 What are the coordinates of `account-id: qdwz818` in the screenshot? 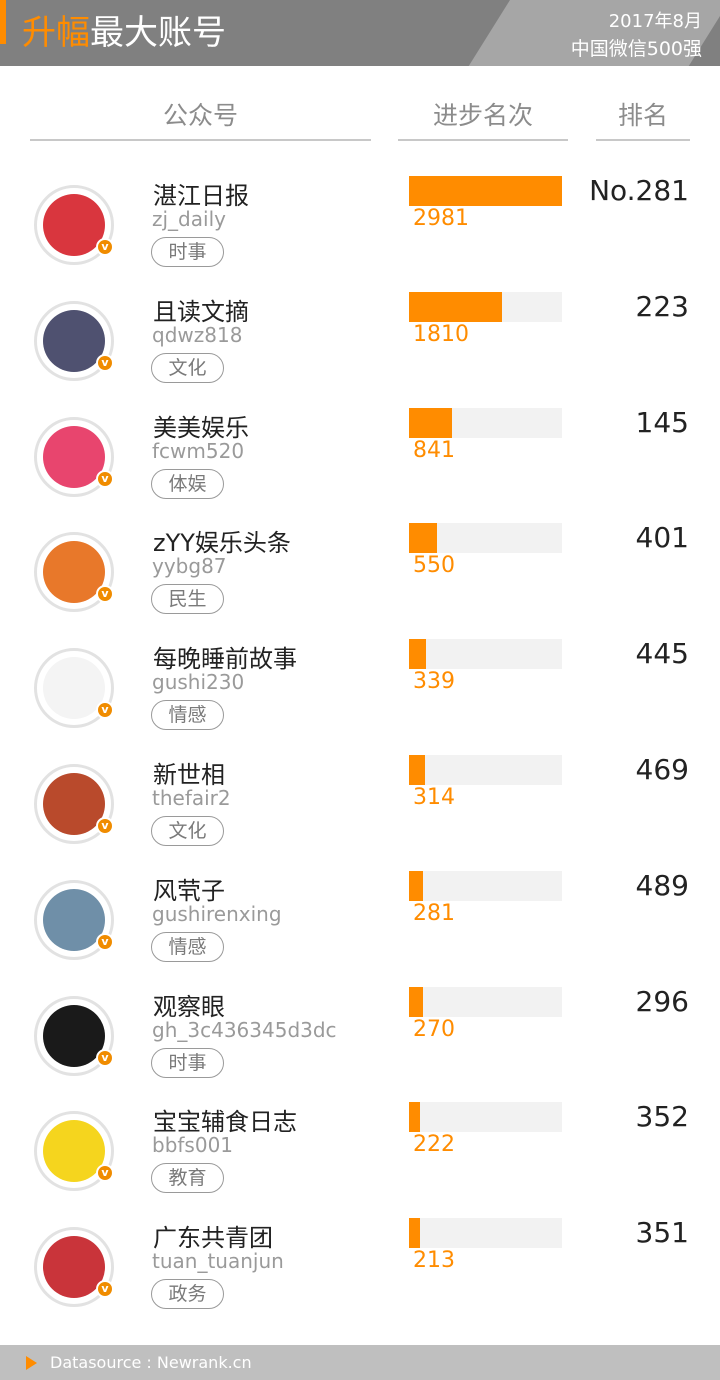 It's located at (197, 335).